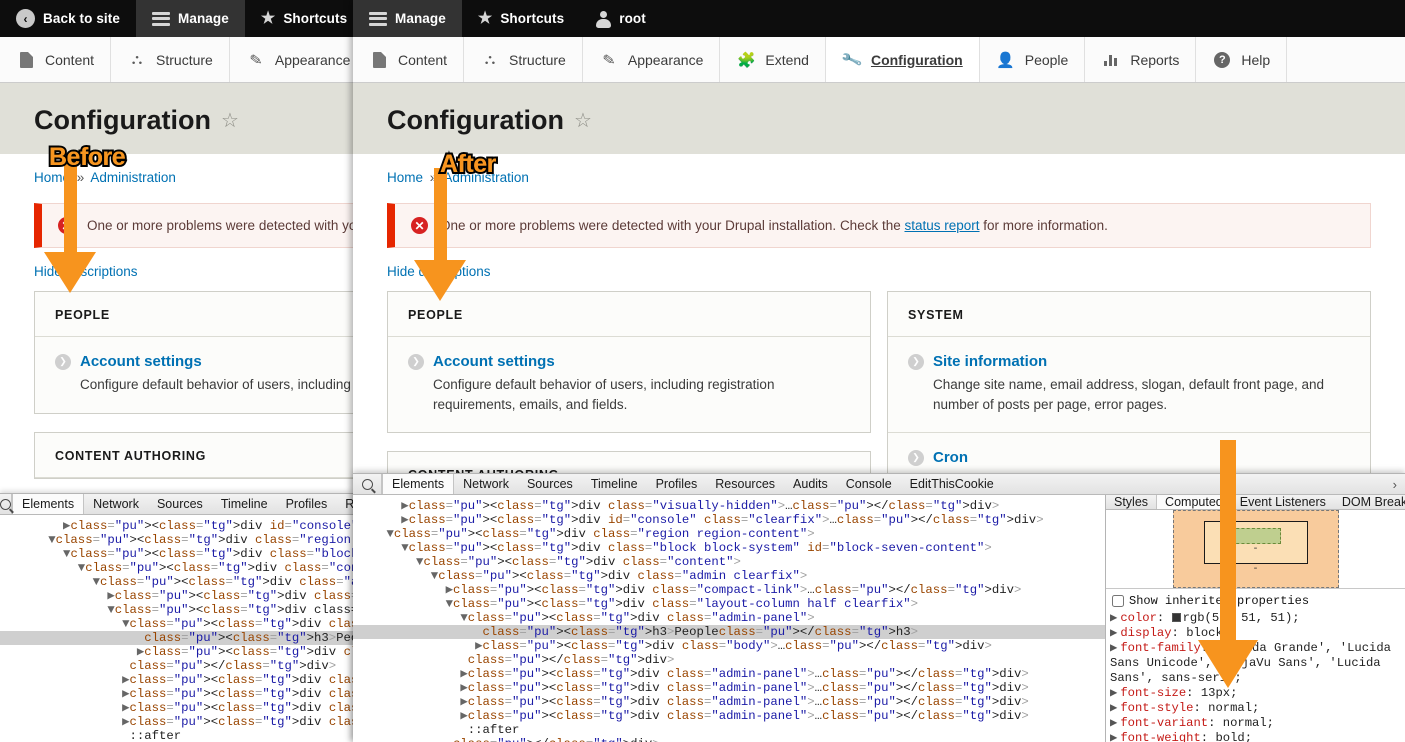 The width and height of the screenshot is (1405, 742). What do you see at coordinates (1255, 633) in the screenshot?
I see `computed-property-row: ▶ display: block;` at bounding box center [1255, 633].